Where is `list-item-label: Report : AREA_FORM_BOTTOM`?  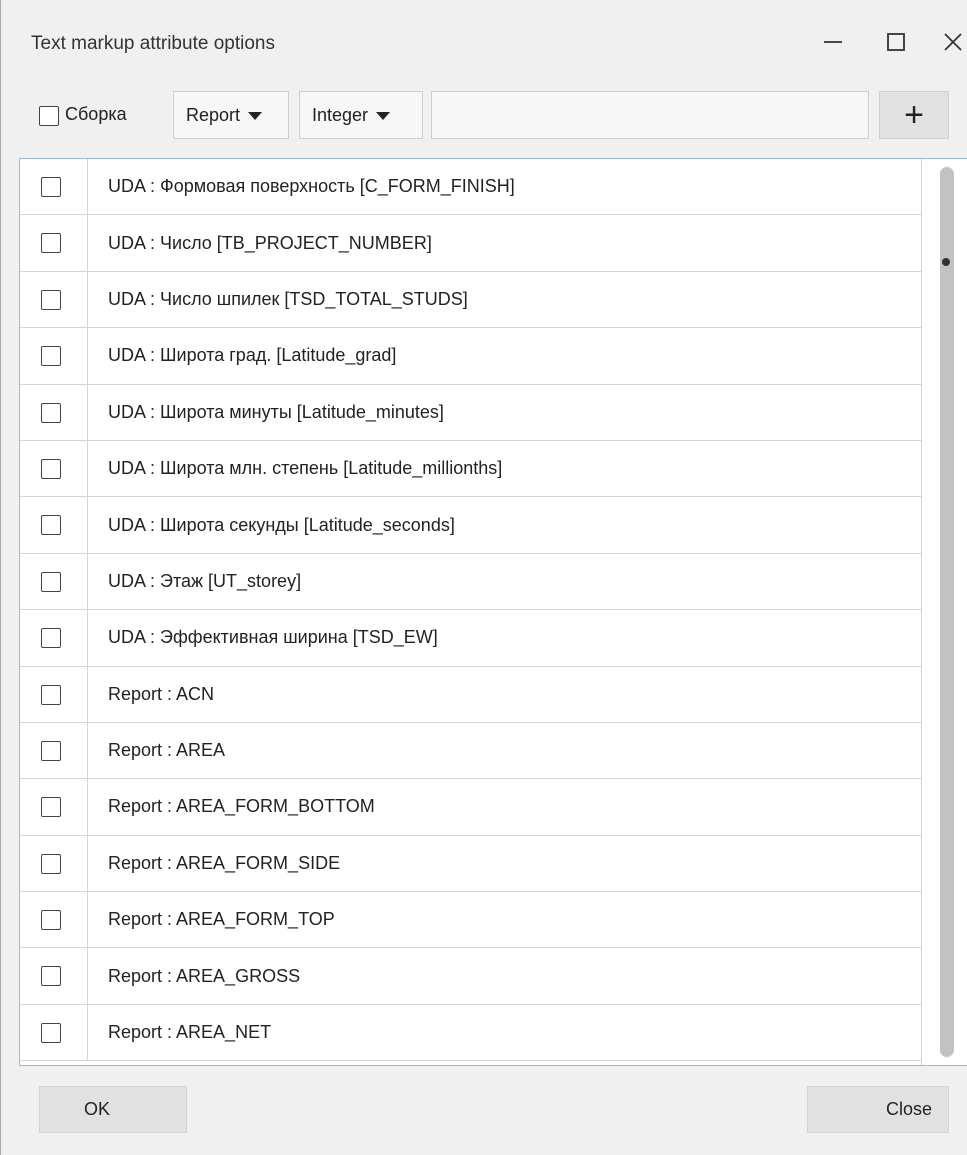 list-item-label: Report : AREA_FORM_BOTTOM is located at coordinates (241, 806).